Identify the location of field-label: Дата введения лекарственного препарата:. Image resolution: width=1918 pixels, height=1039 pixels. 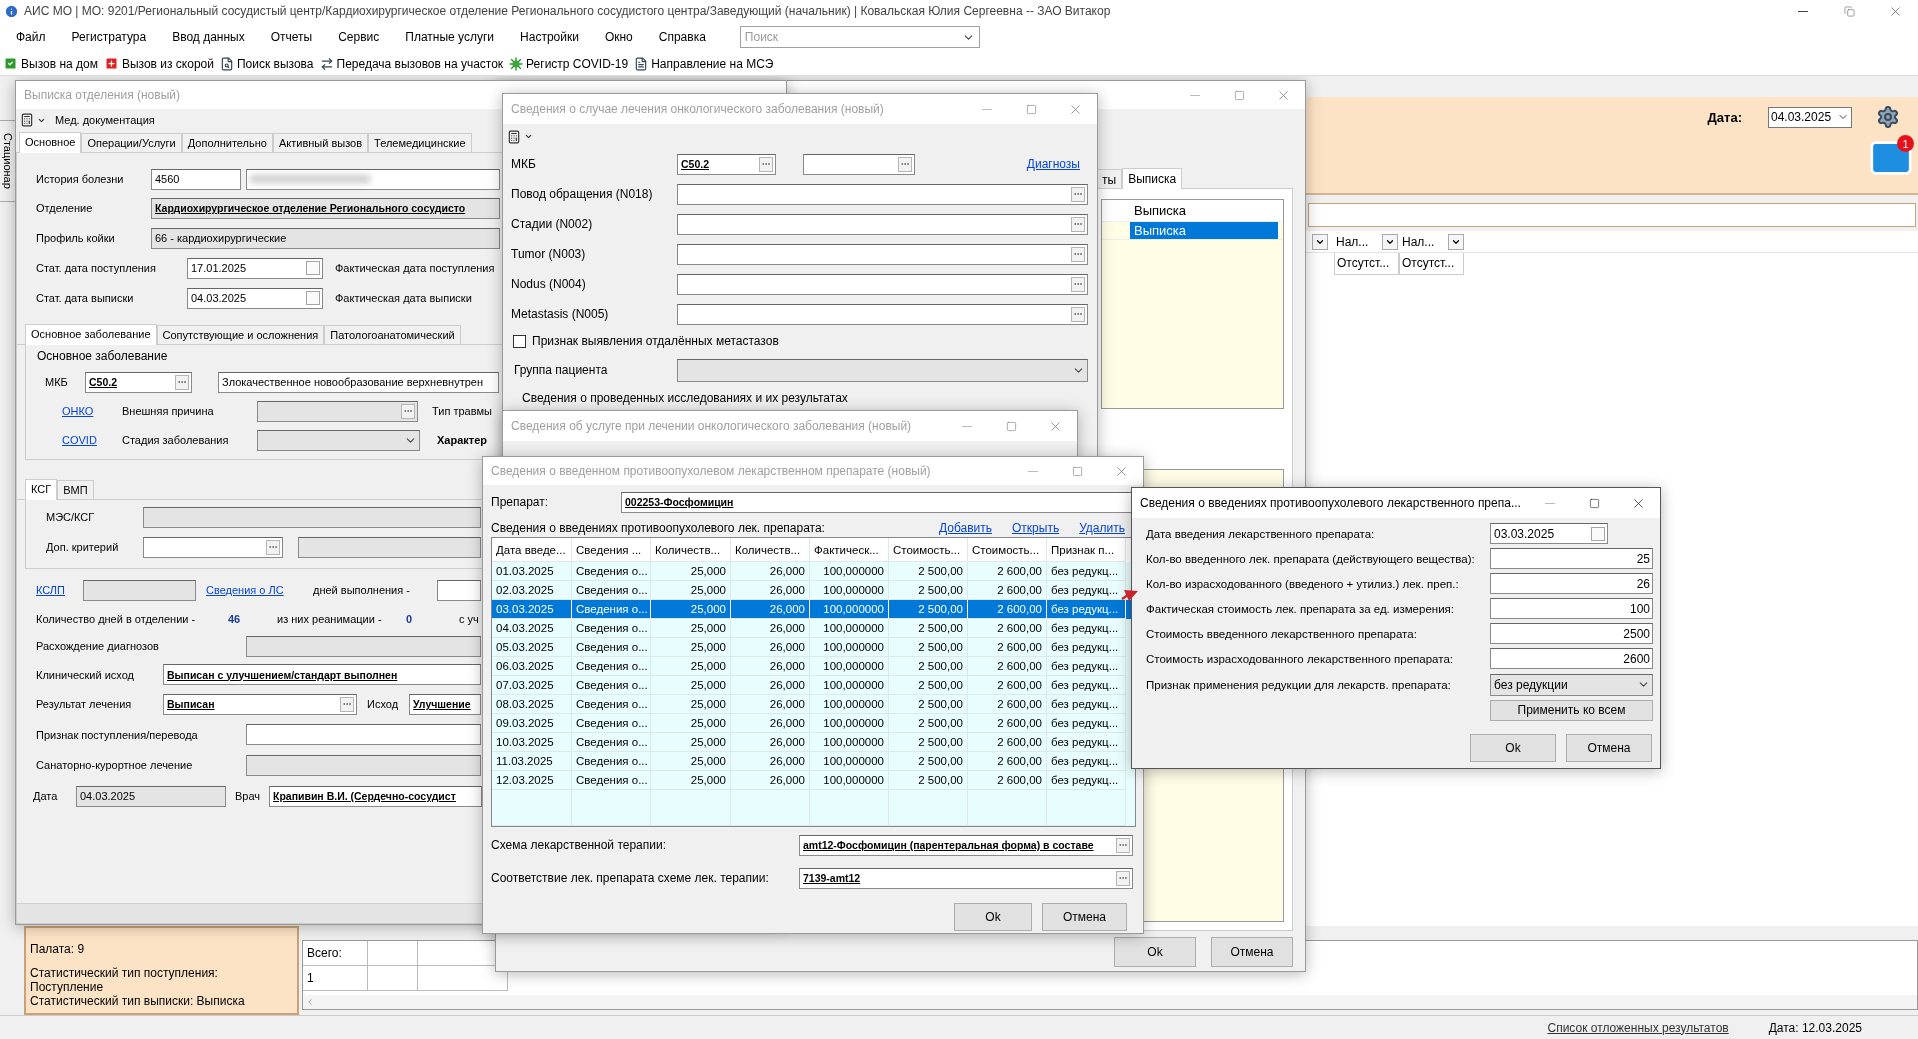
(1261, 533).